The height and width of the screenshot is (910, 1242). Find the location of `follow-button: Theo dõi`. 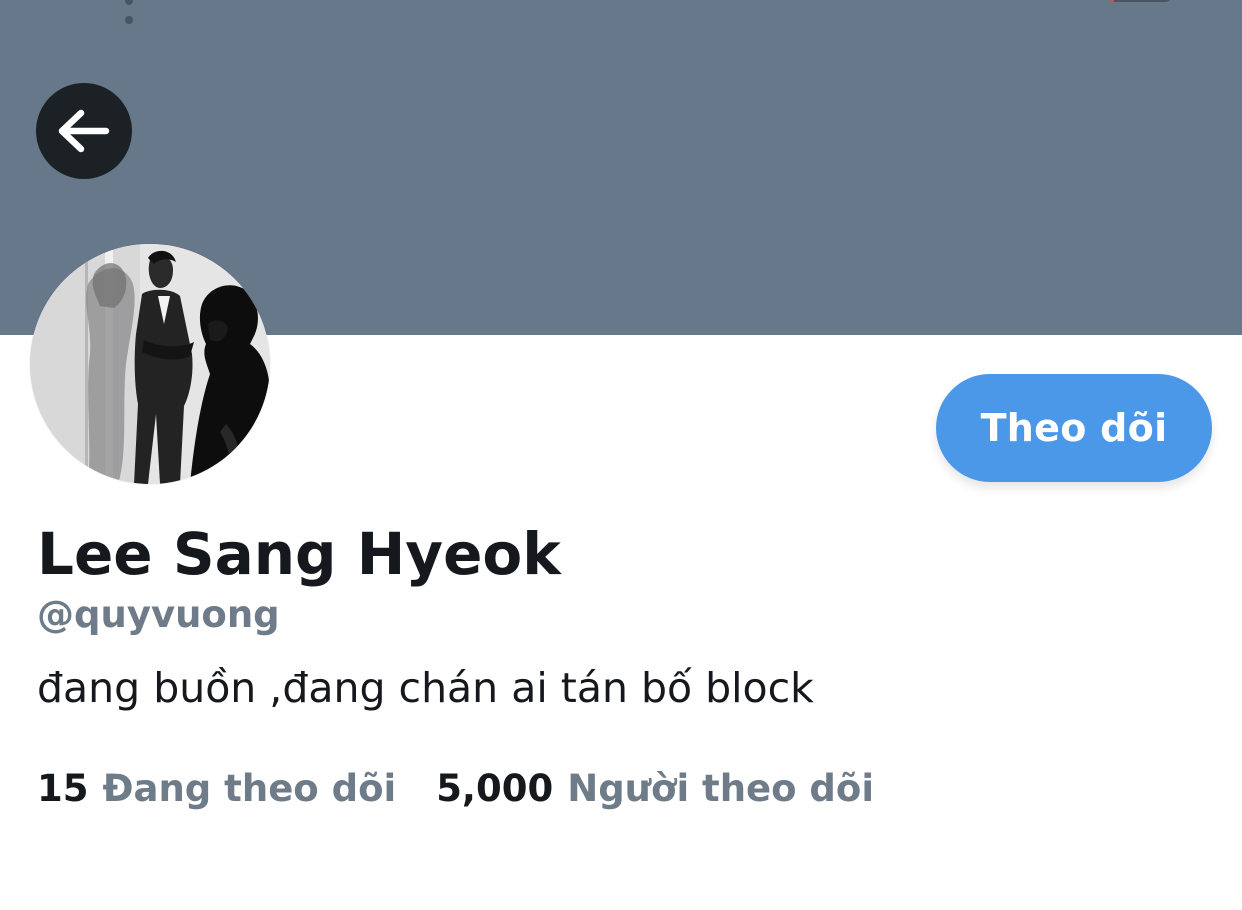

follow-button: Theo dõi is located at coordinates (1074, 428).